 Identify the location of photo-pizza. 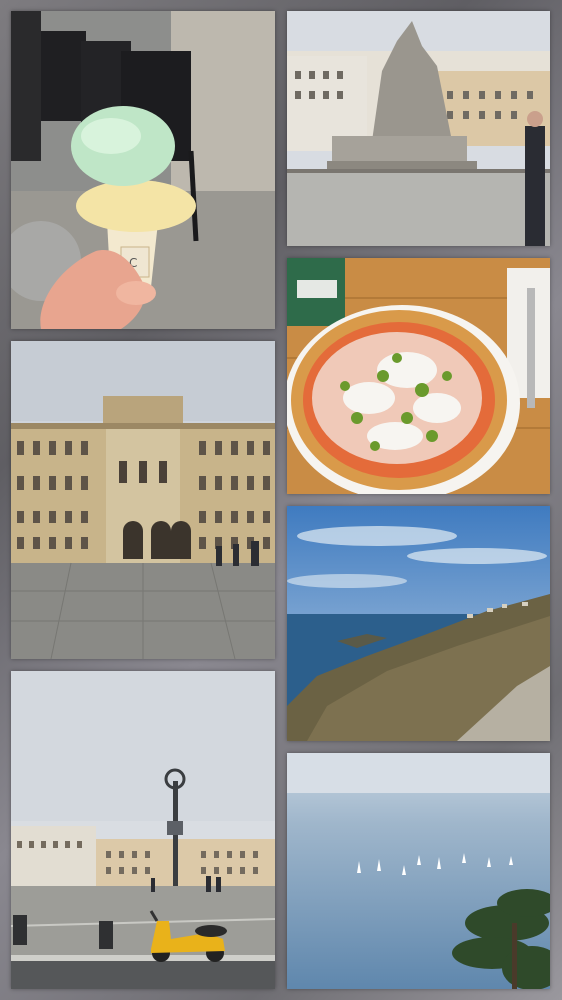
(418, 376).